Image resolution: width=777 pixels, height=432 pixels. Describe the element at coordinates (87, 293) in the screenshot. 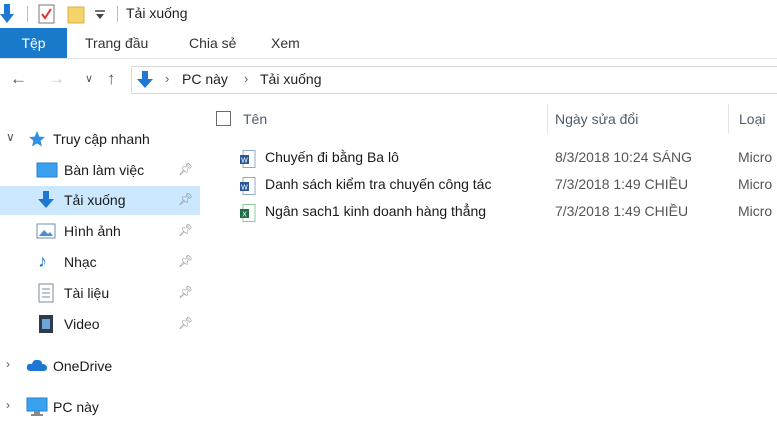

I see `nav-label: Tài liệu` at that location.